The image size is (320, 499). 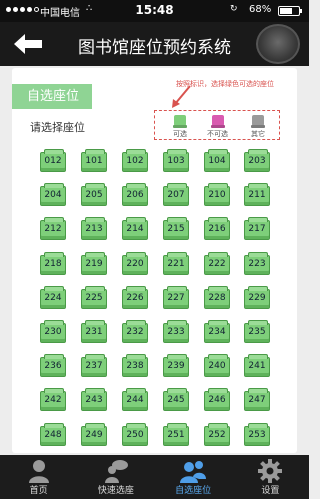 I want to click on seat-224: 224, so click(x=53, y=297).